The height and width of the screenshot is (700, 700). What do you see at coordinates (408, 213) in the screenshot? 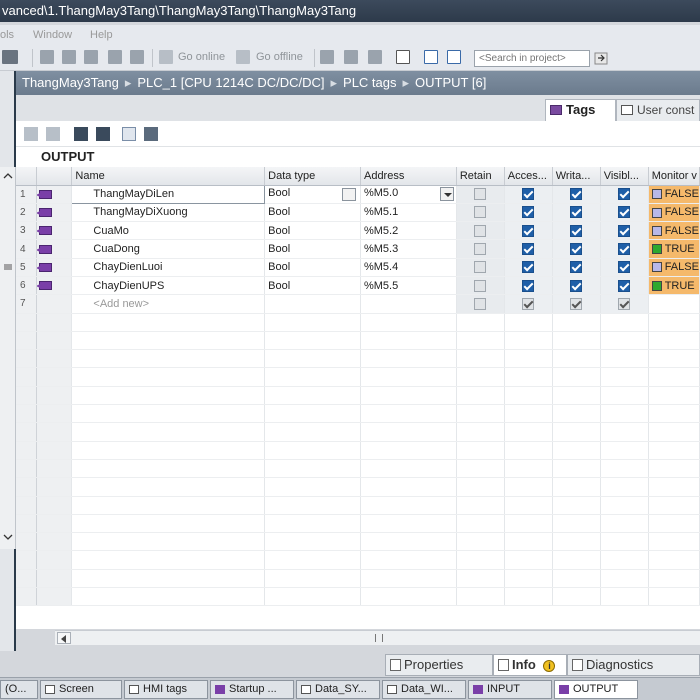
I see `address-cell: %M5.1` at bounding box center [408, 213].